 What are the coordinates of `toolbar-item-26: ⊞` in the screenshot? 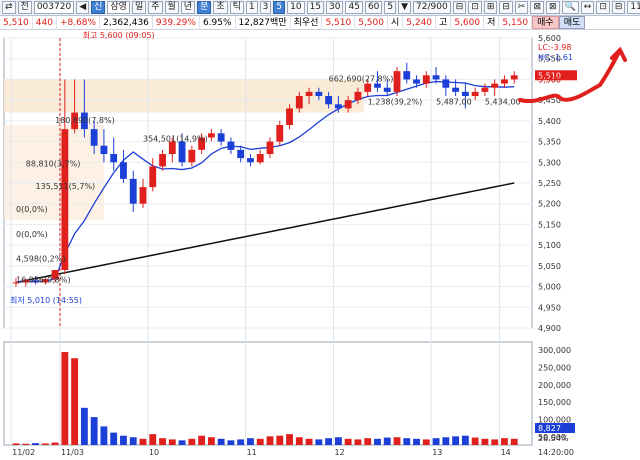 It's located at (490, 7).